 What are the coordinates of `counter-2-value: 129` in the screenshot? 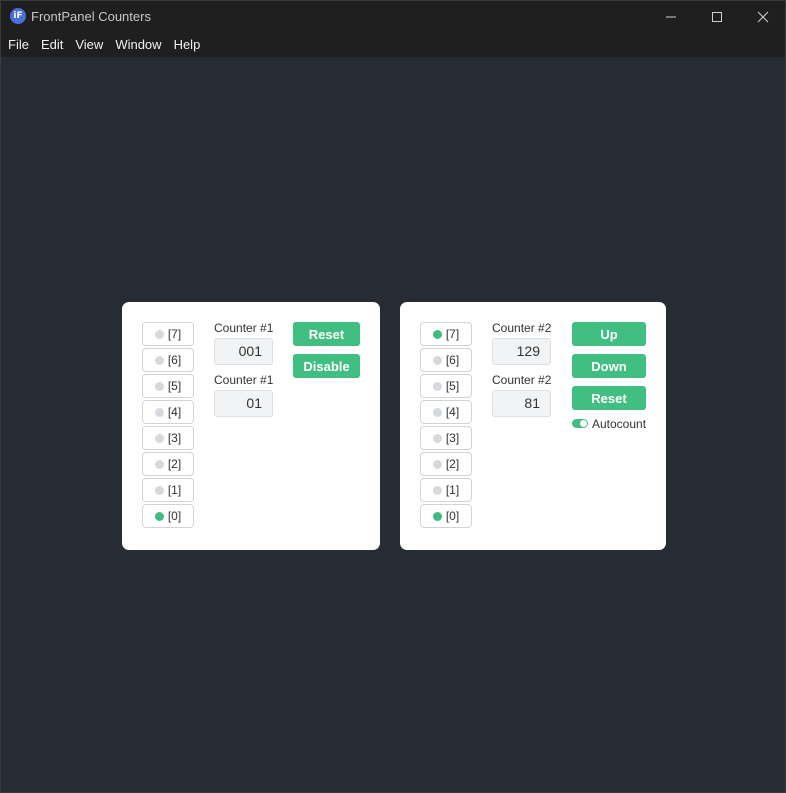 It's located at (521, 351).